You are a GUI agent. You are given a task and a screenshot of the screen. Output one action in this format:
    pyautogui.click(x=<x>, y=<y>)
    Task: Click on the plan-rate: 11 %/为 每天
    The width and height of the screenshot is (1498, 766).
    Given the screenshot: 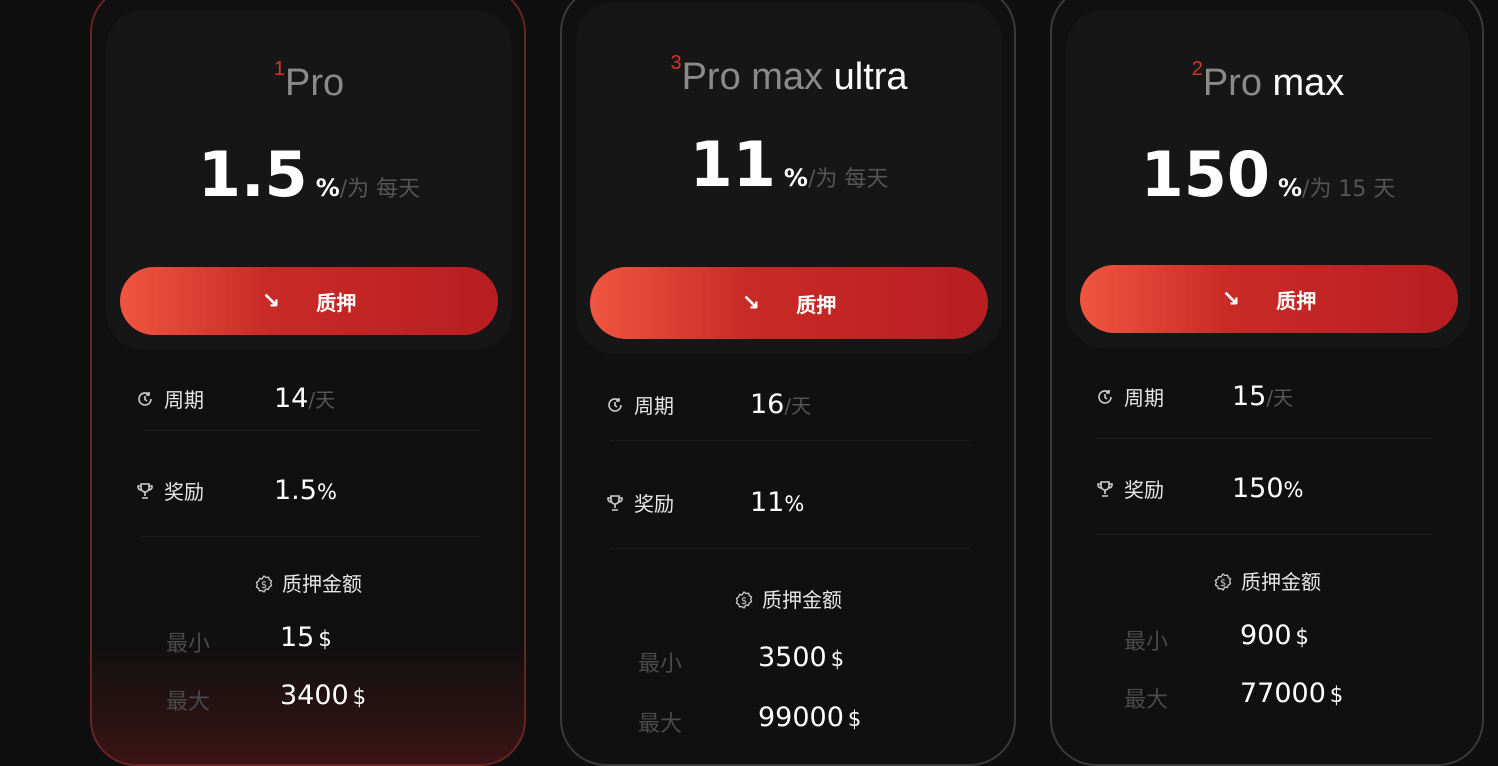 What is the action you would take?
    pyautogui.click(x=789, y=164)
    